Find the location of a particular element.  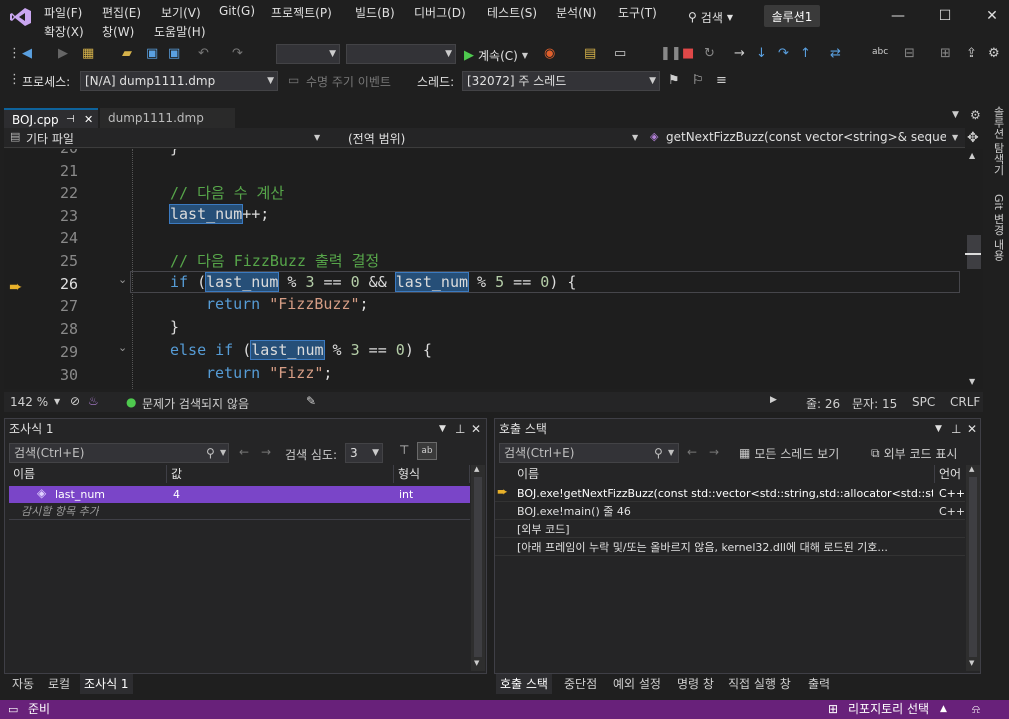

column-header-language: 언어 is located at coordinates (950, 474).